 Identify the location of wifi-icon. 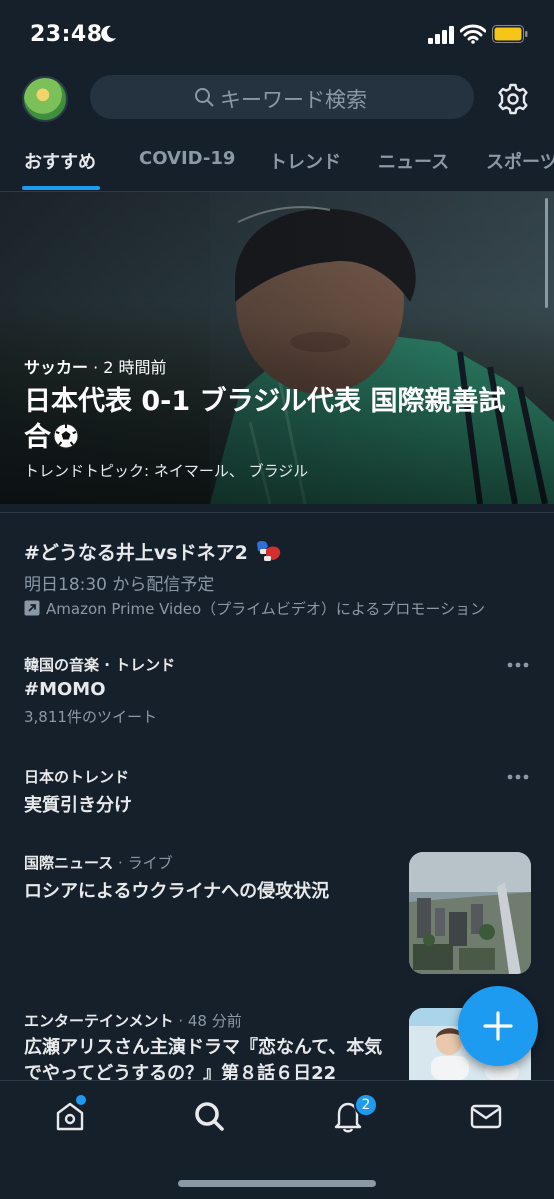
(473, 34).